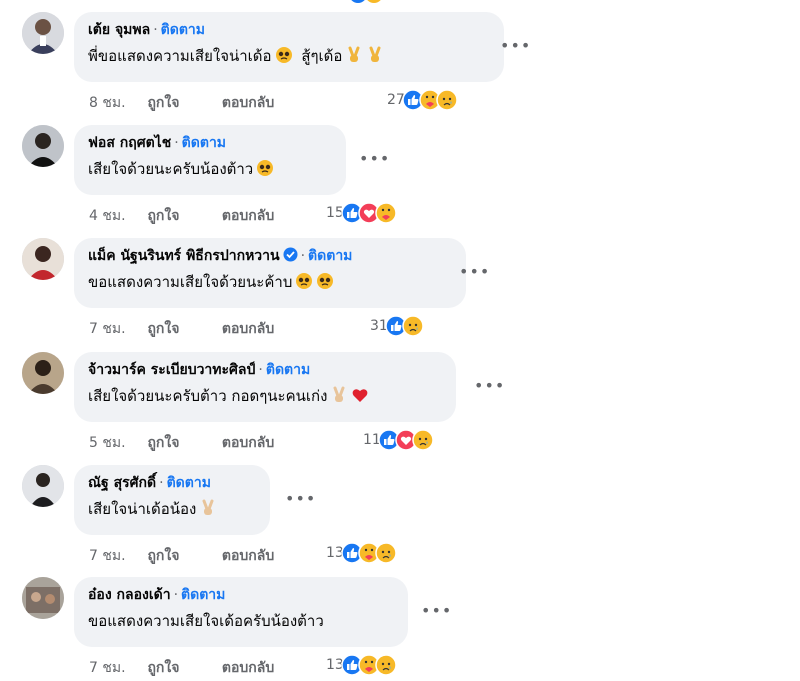 This screenshot has width=800, height=681. Describe the element at coordinates (129, 143) in the screenshot. I see `comment-author: ฟอส กฤศตไช` at that location.